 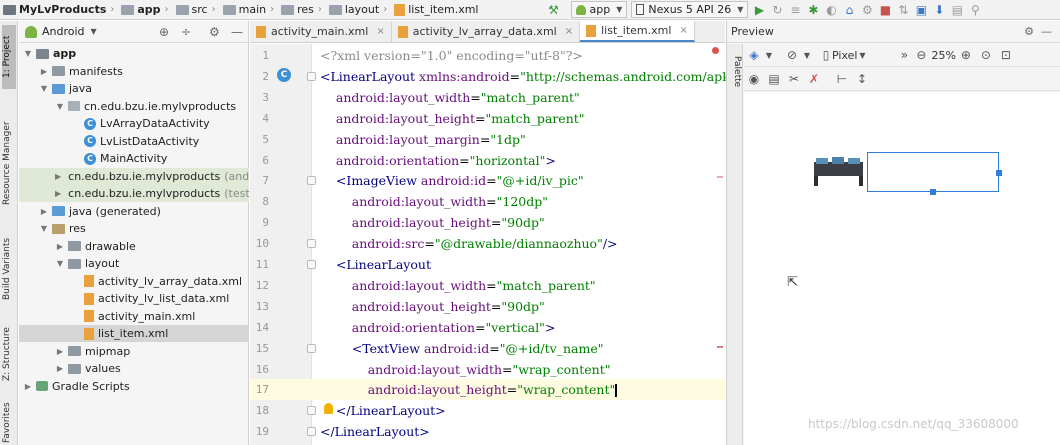 I want to click on clear-constraints-icon: ✗, so click(x=814, y=79).